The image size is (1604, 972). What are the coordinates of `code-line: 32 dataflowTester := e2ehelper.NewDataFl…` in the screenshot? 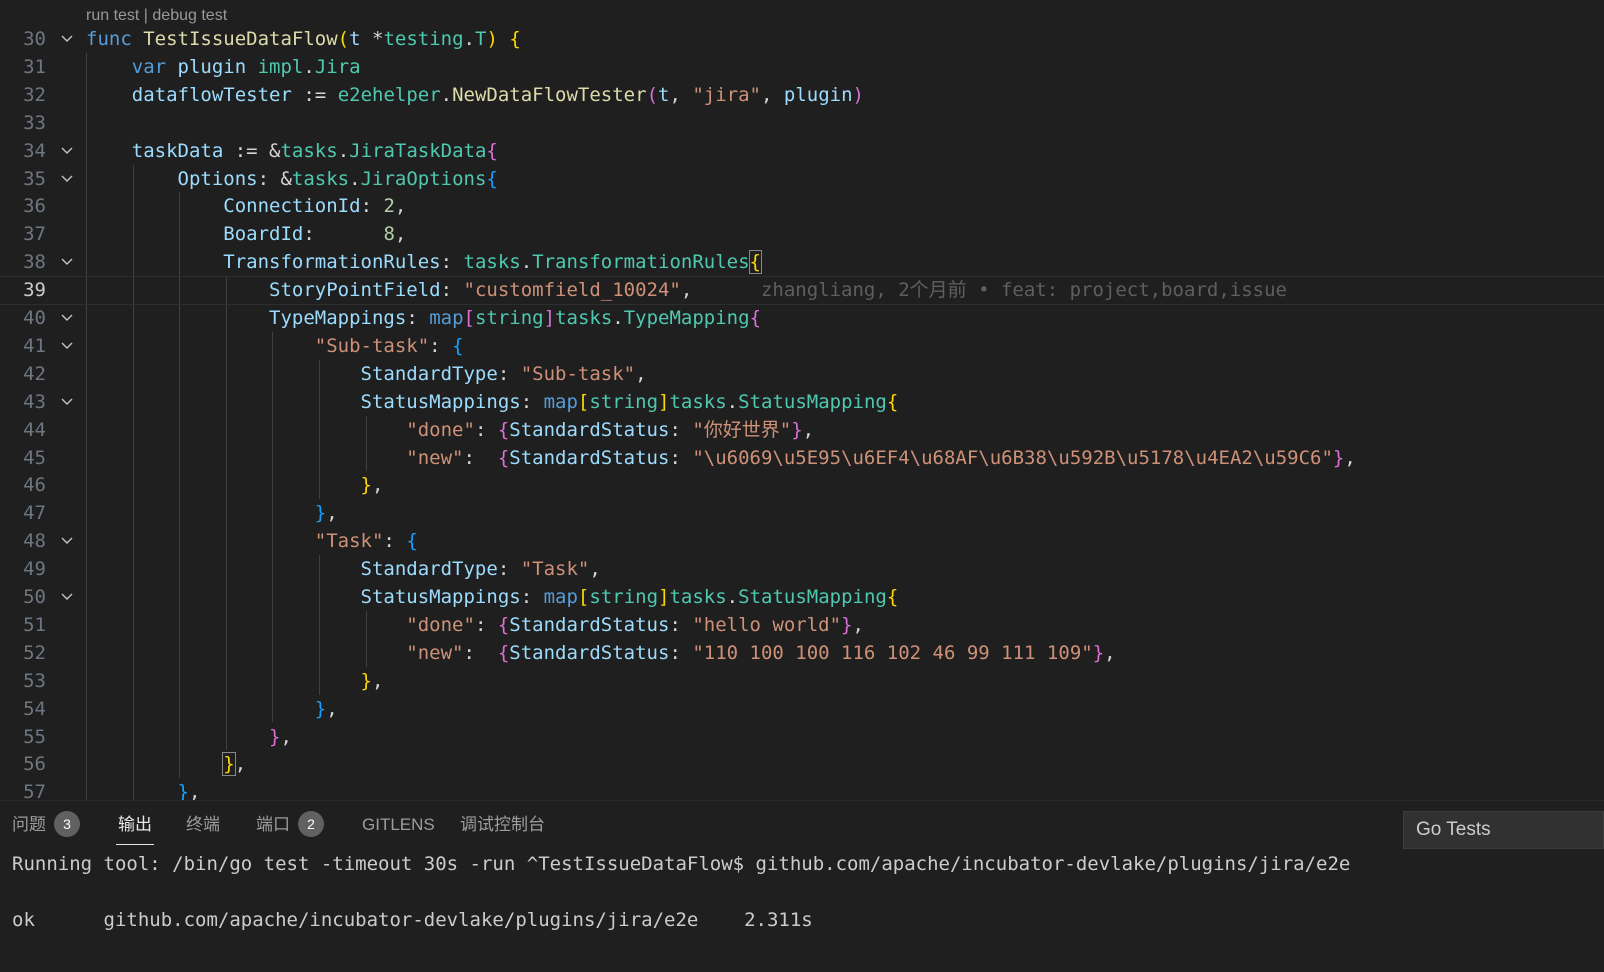 It's located at (802, 95).